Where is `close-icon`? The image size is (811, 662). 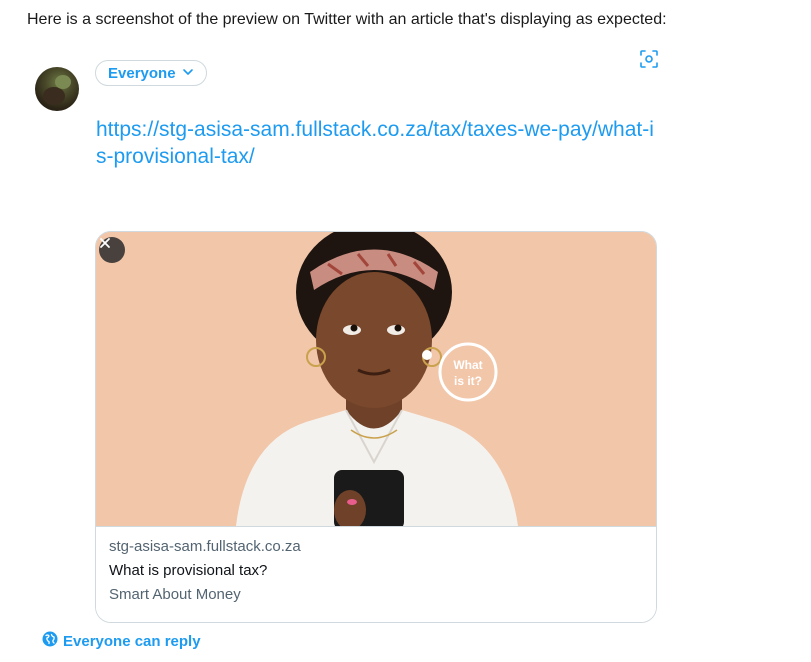
close-icon is located at coordinates (112, 250).